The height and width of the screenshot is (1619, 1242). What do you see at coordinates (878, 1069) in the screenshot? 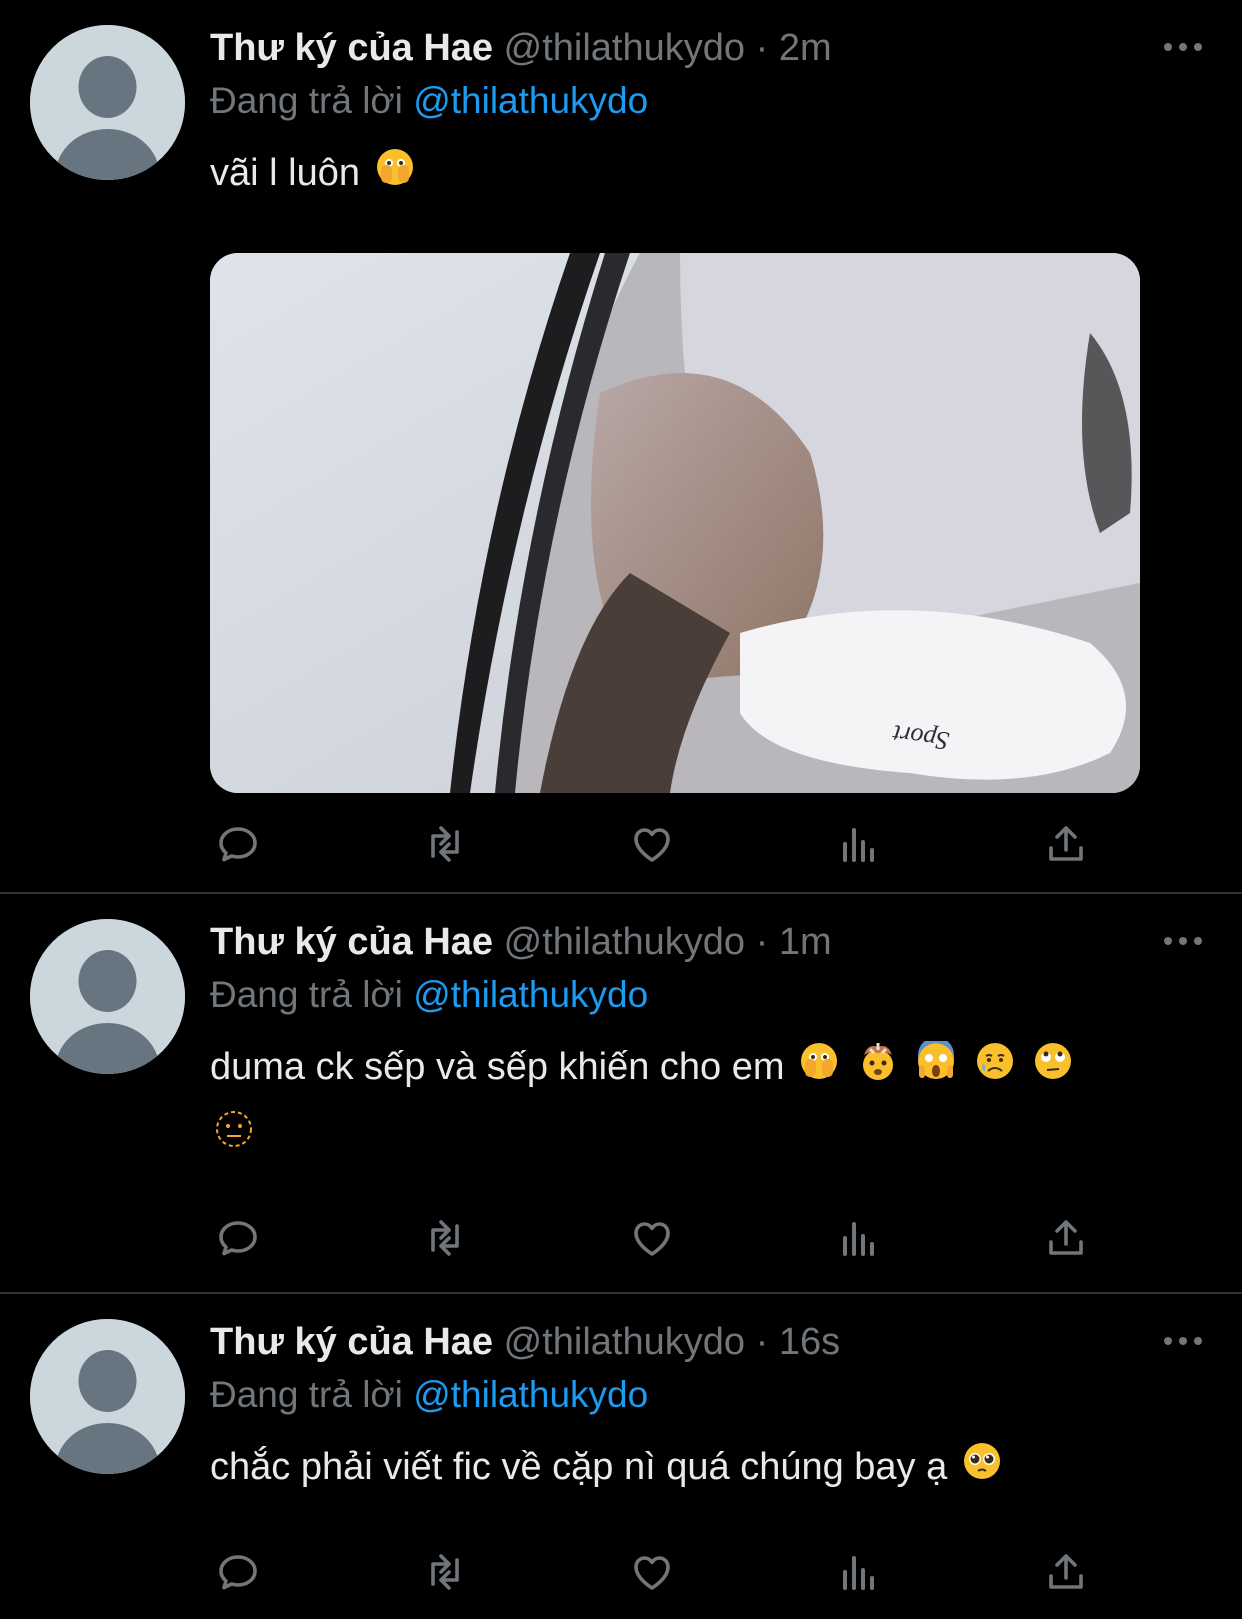
I see `exploding-head-icon` at bounding box center [878, 1069].